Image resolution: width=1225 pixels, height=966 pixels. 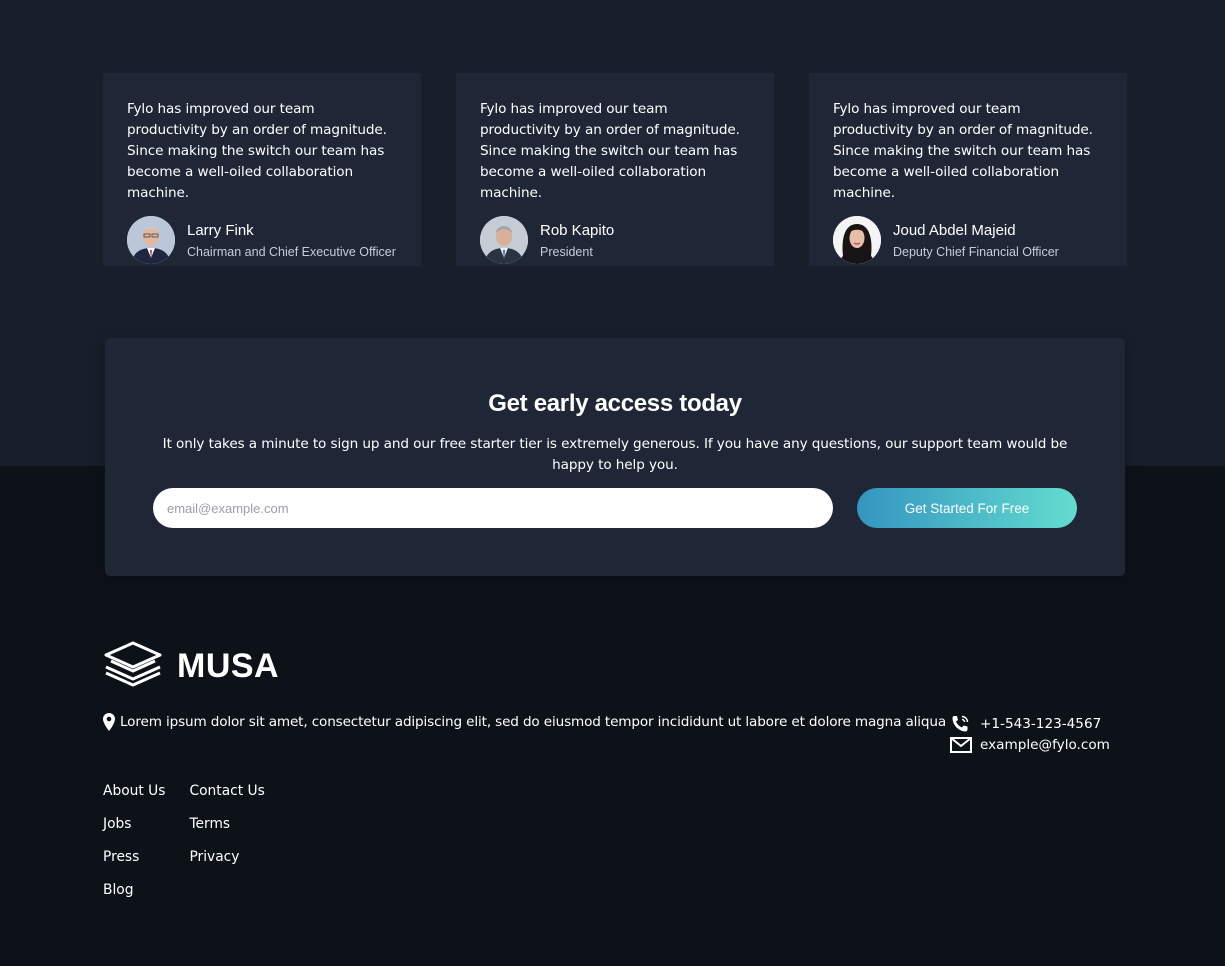 What do you see at coordinates (961, 744) in the screenshot?
I see `mail-icon` at bounding box center [961, 744].